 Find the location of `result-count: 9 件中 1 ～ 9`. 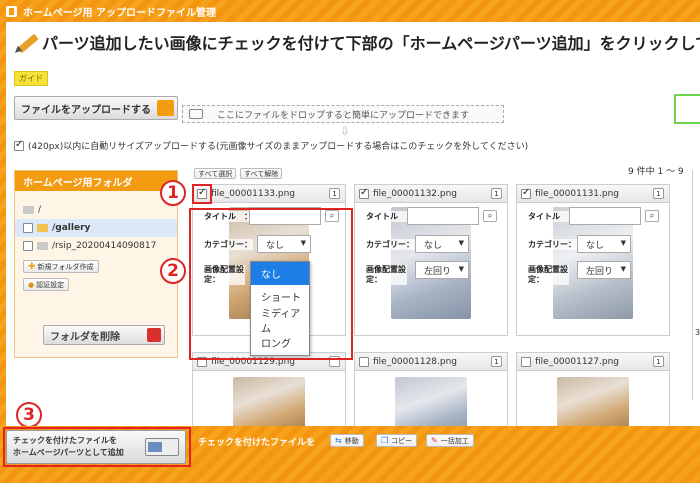

result-count: 9 件中 1 ～ 9 is located at coordinates (656, 172).